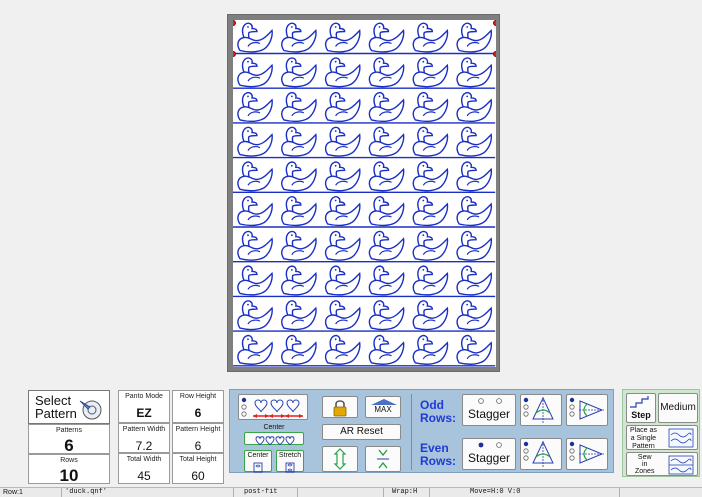 The image size is (702, 497). Describe the element at coordinates (411, 432) in the screenshot. I see `rows-divider` at that location.